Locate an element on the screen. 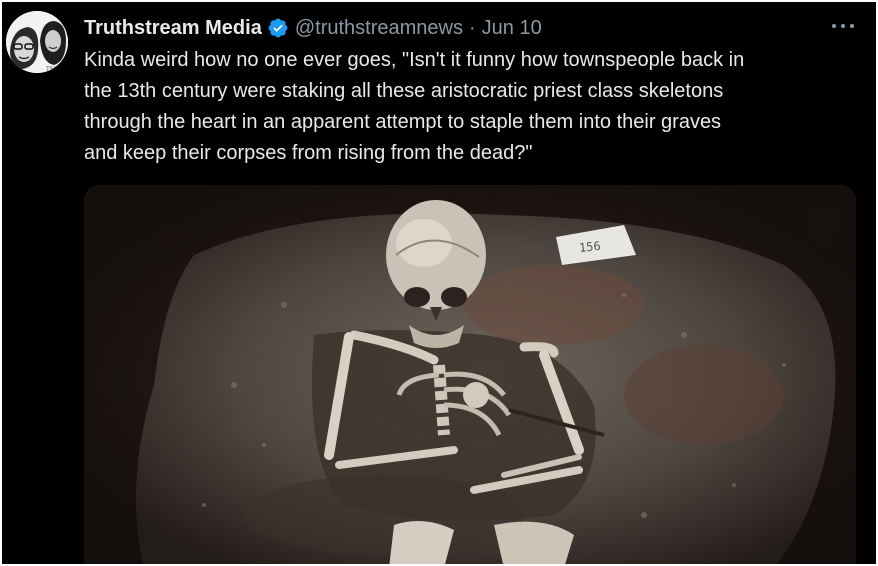 The image size is (878, 566). avatar-badge-text: TSN is located at coordinates (51, 69).